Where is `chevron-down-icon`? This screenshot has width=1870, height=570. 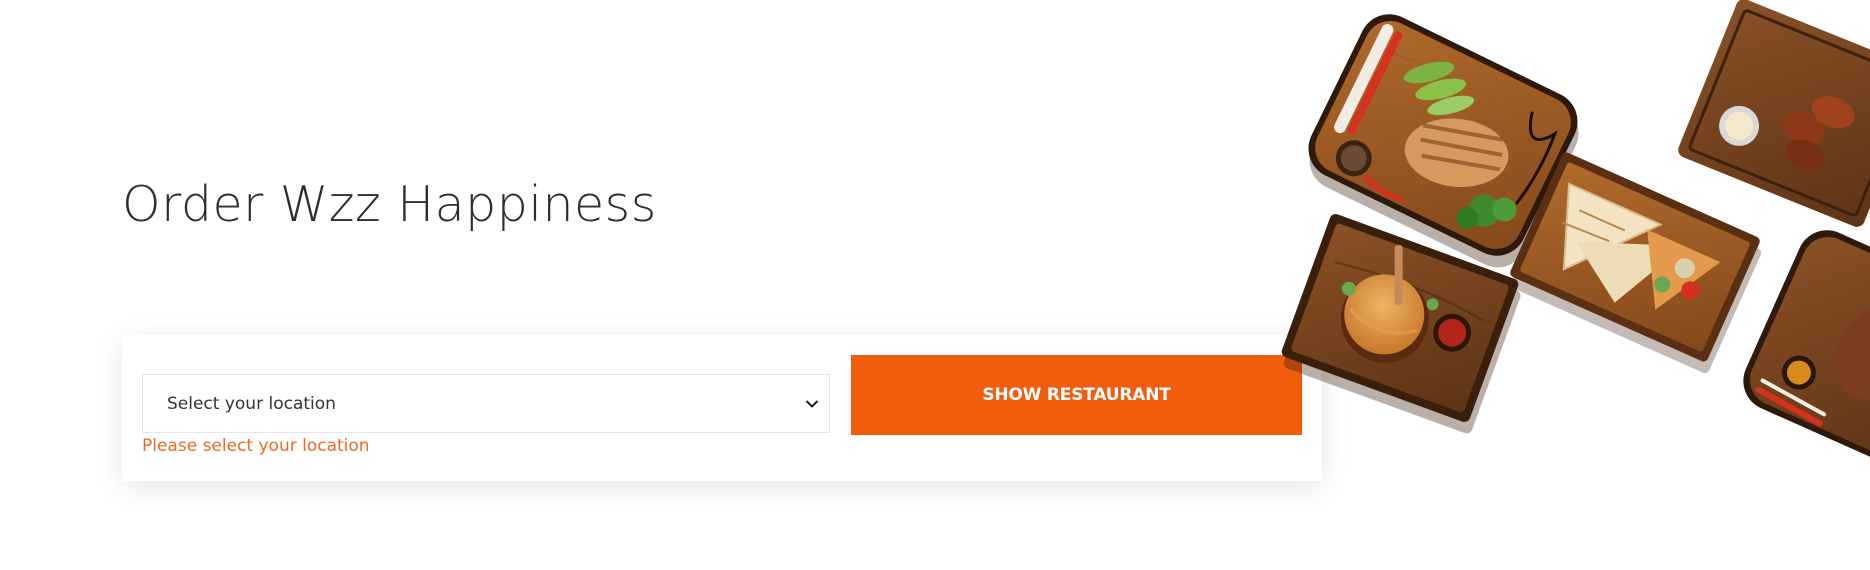
chevron-down-icon is located at coordinates (812, 403).